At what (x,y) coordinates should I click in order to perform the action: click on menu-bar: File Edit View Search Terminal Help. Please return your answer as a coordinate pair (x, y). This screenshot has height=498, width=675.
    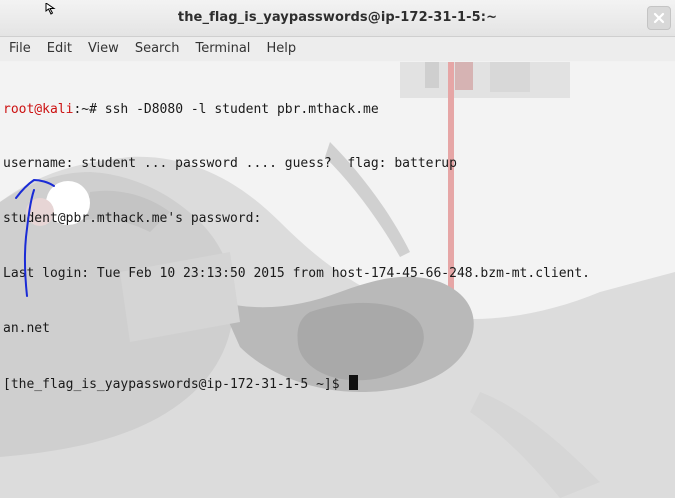
    Looking at the image, I should click on (337, 49).